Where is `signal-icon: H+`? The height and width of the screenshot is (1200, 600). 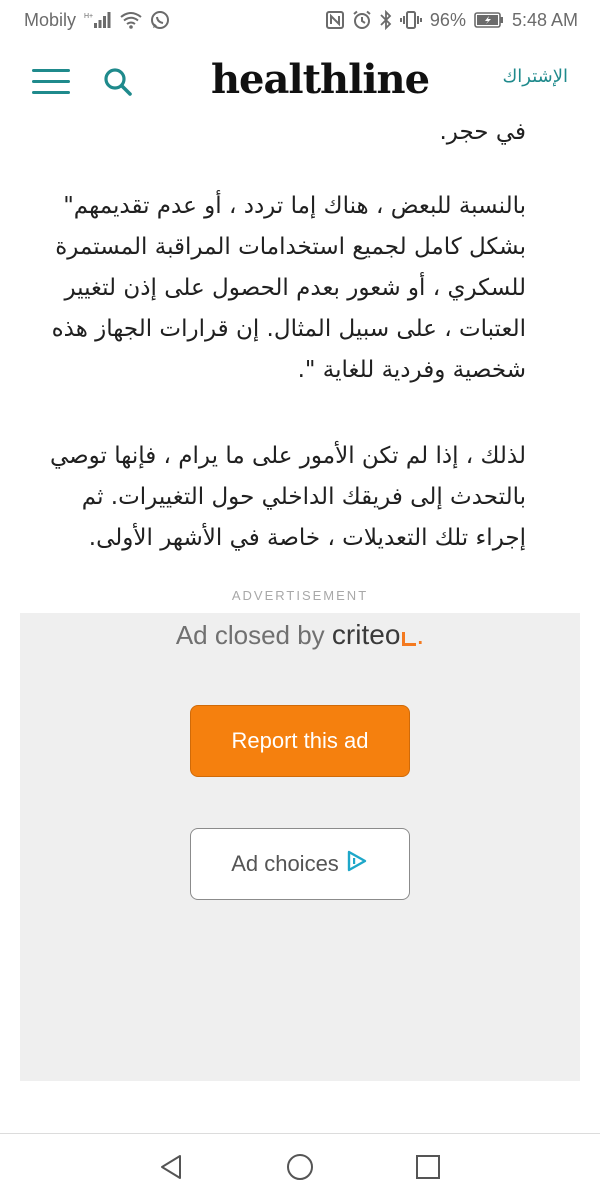
signal-icon: H+ is located at coordinates (98, 20).